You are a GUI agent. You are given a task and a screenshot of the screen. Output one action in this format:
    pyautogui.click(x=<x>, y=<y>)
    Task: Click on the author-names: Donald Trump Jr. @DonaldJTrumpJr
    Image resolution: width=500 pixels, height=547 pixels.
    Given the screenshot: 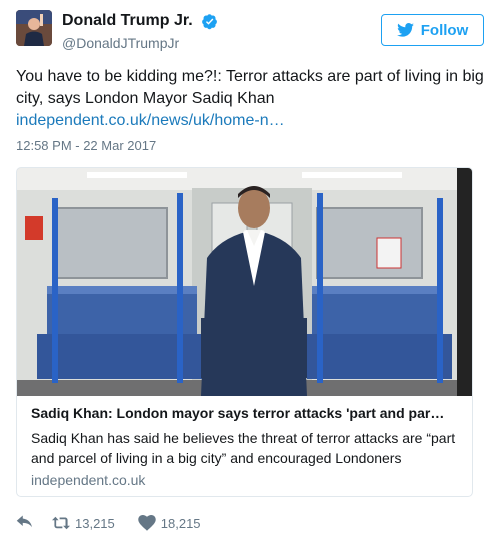 What is the action you would take?
    pyautogui.click(x=140, y=31)
    